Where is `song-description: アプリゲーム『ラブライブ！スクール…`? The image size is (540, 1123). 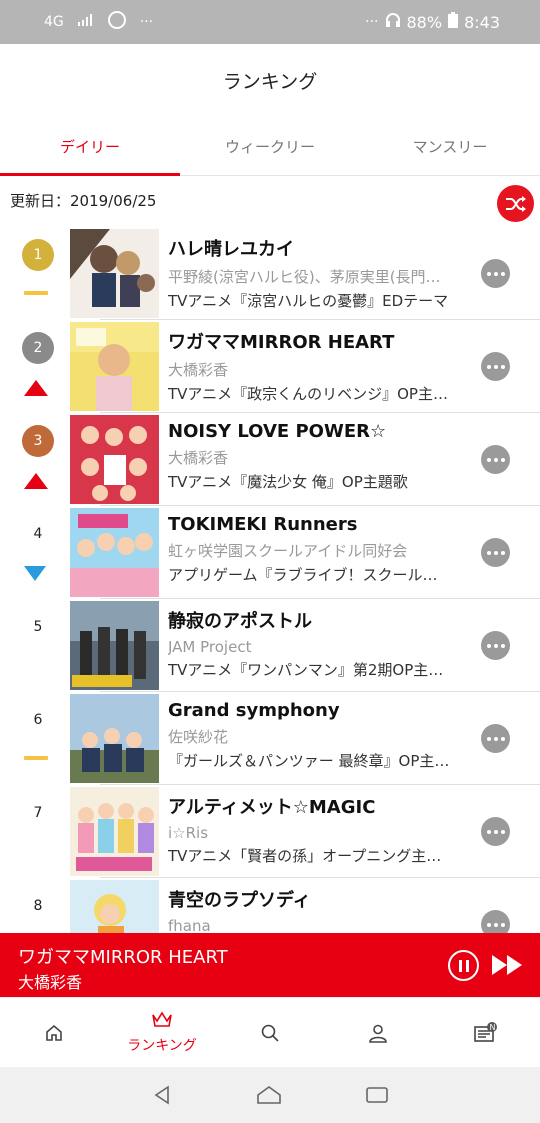 song-description: アプリゲーム『ラブライブ！スクール… is located at coordinates (303, 575).